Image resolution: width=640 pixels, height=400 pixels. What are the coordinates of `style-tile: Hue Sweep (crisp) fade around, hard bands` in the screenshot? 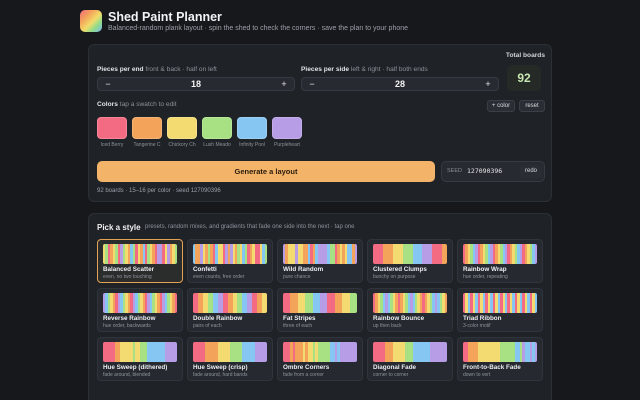 It's located at (230, 359).